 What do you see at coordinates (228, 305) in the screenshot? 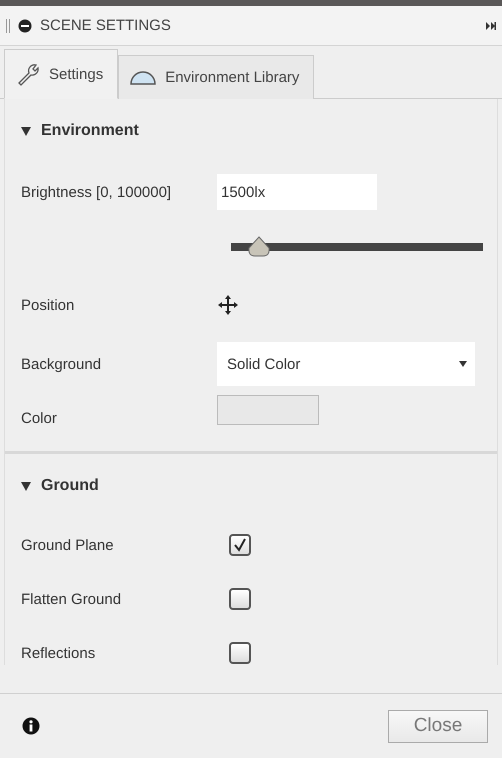
I see `move-icon` at bounding box center [228, 305].